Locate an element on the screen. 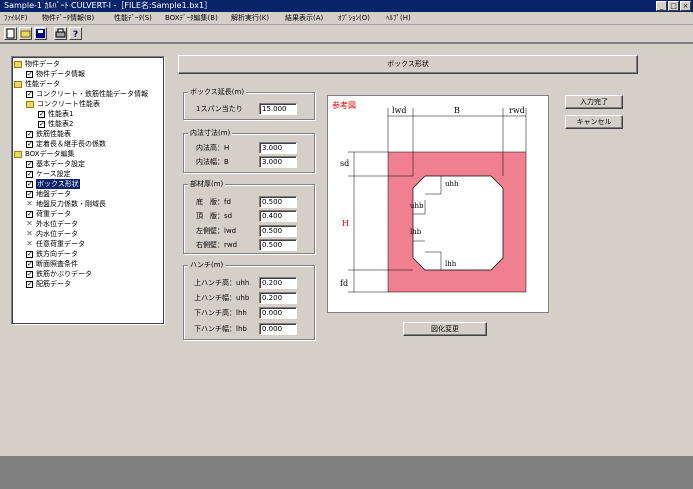 This screenshot has height=489, width=693. span-label: 1スパン当たり is located at coordinates (219, 109).